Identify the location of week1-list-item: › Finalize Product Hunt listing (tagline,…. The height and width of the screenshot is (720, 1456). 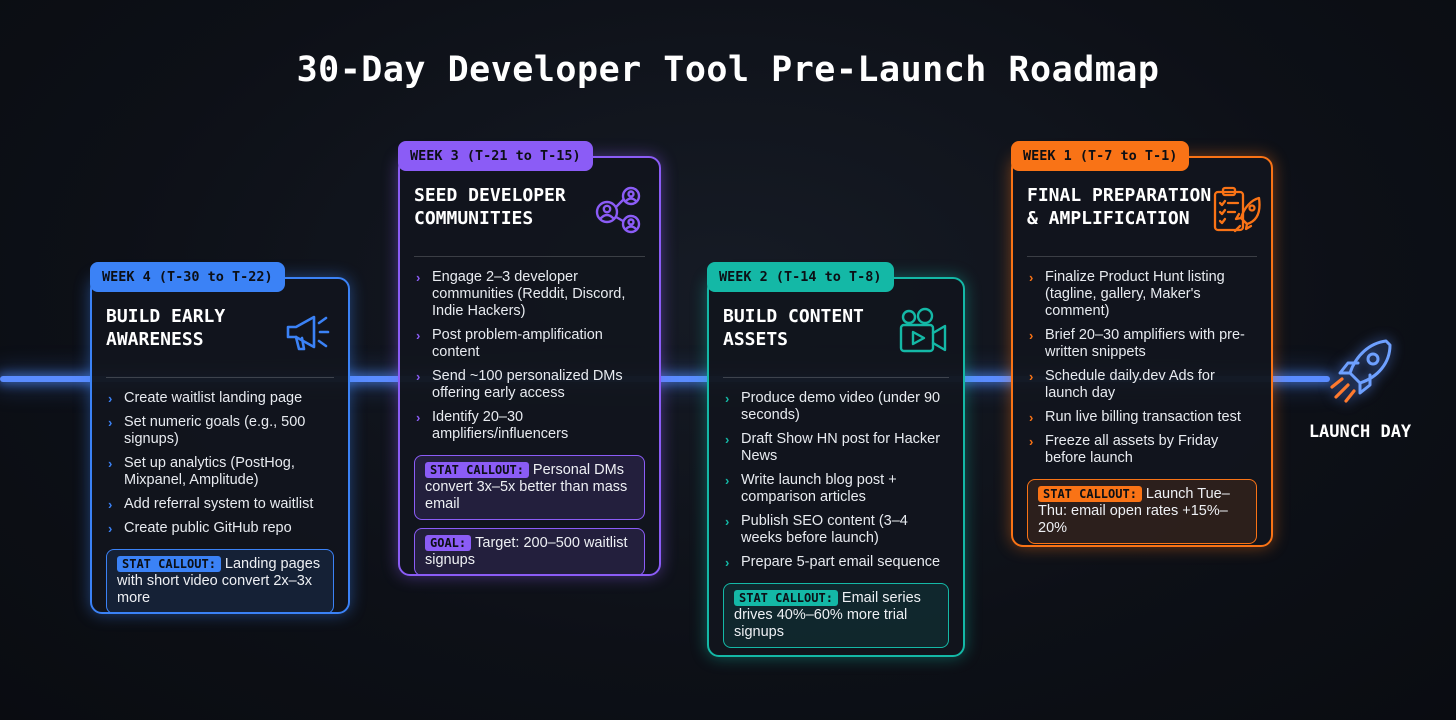
(1142, 294).